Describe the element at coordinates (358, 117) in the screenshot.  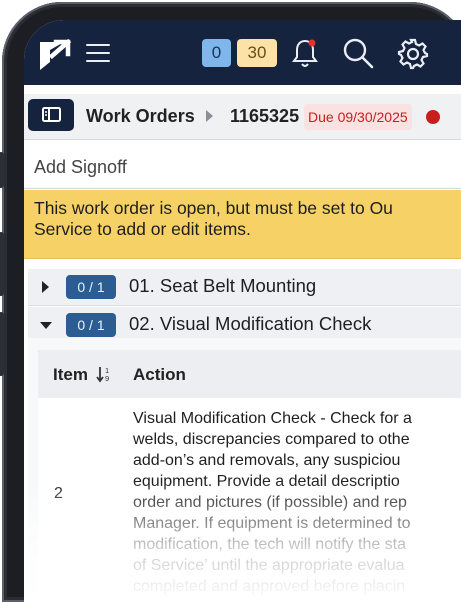
I see `due-date-badge: Due 09/30/2025` at that location.